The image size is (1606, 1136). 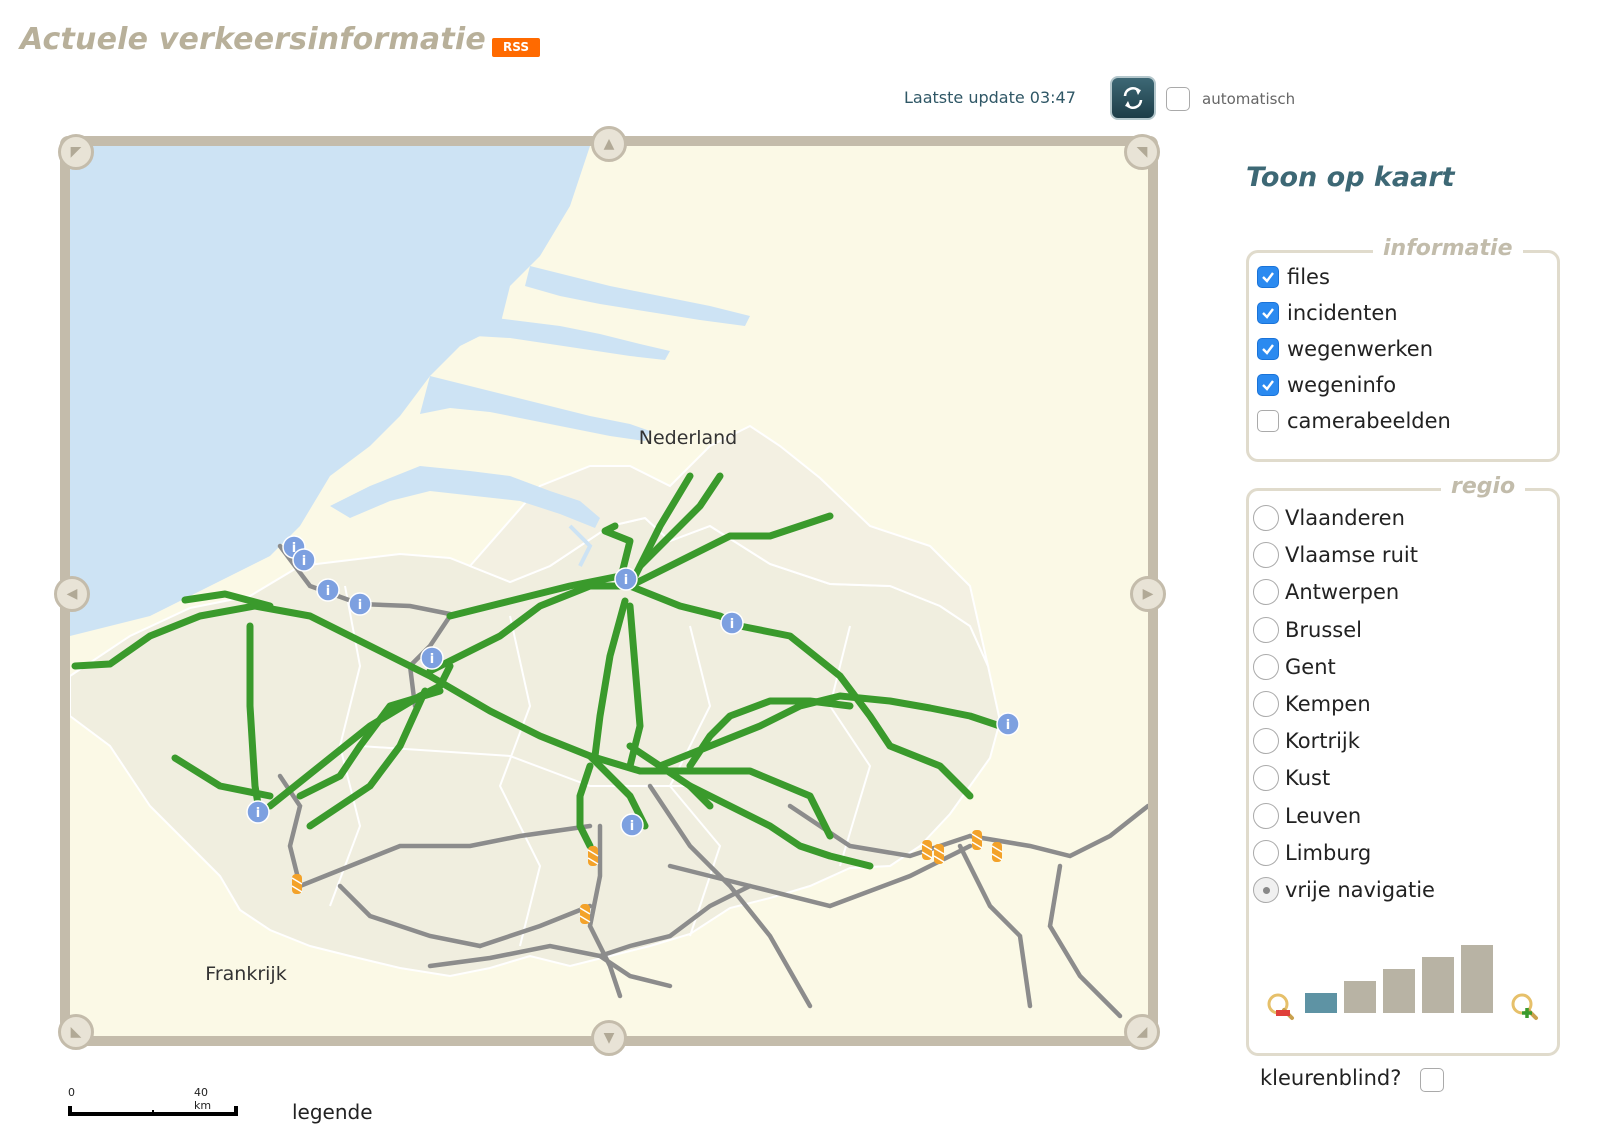 What do you see at coordinates (1350, 177) in the screenshot?
I see `panel-title: Toon op kaart` at bounding box center [1350, 177].